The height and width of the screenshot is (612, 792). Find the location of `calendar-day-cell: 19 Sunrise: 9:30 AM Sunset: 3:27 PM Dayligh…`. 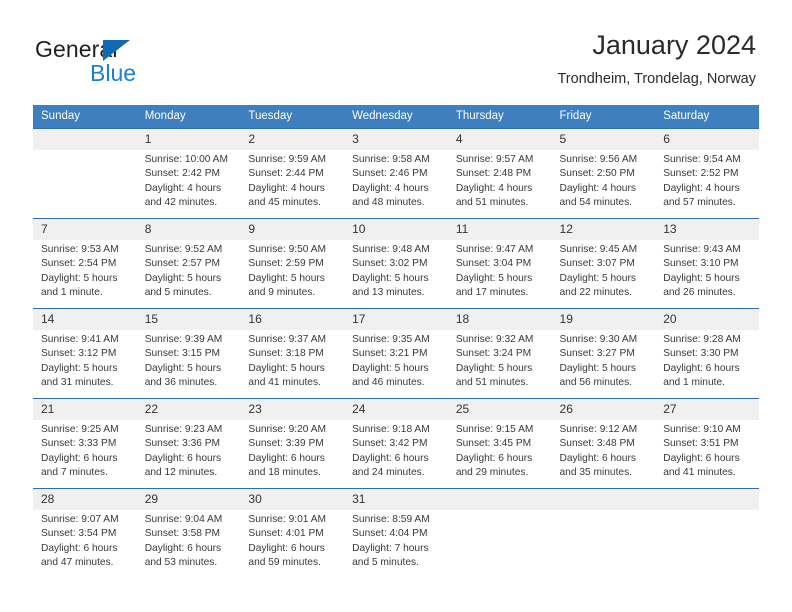

calendar-day-cell: 19 Sunrise: 9:30 AM Sunset: 3:27 PM Dayligh… is located at coordinates (603, 353).